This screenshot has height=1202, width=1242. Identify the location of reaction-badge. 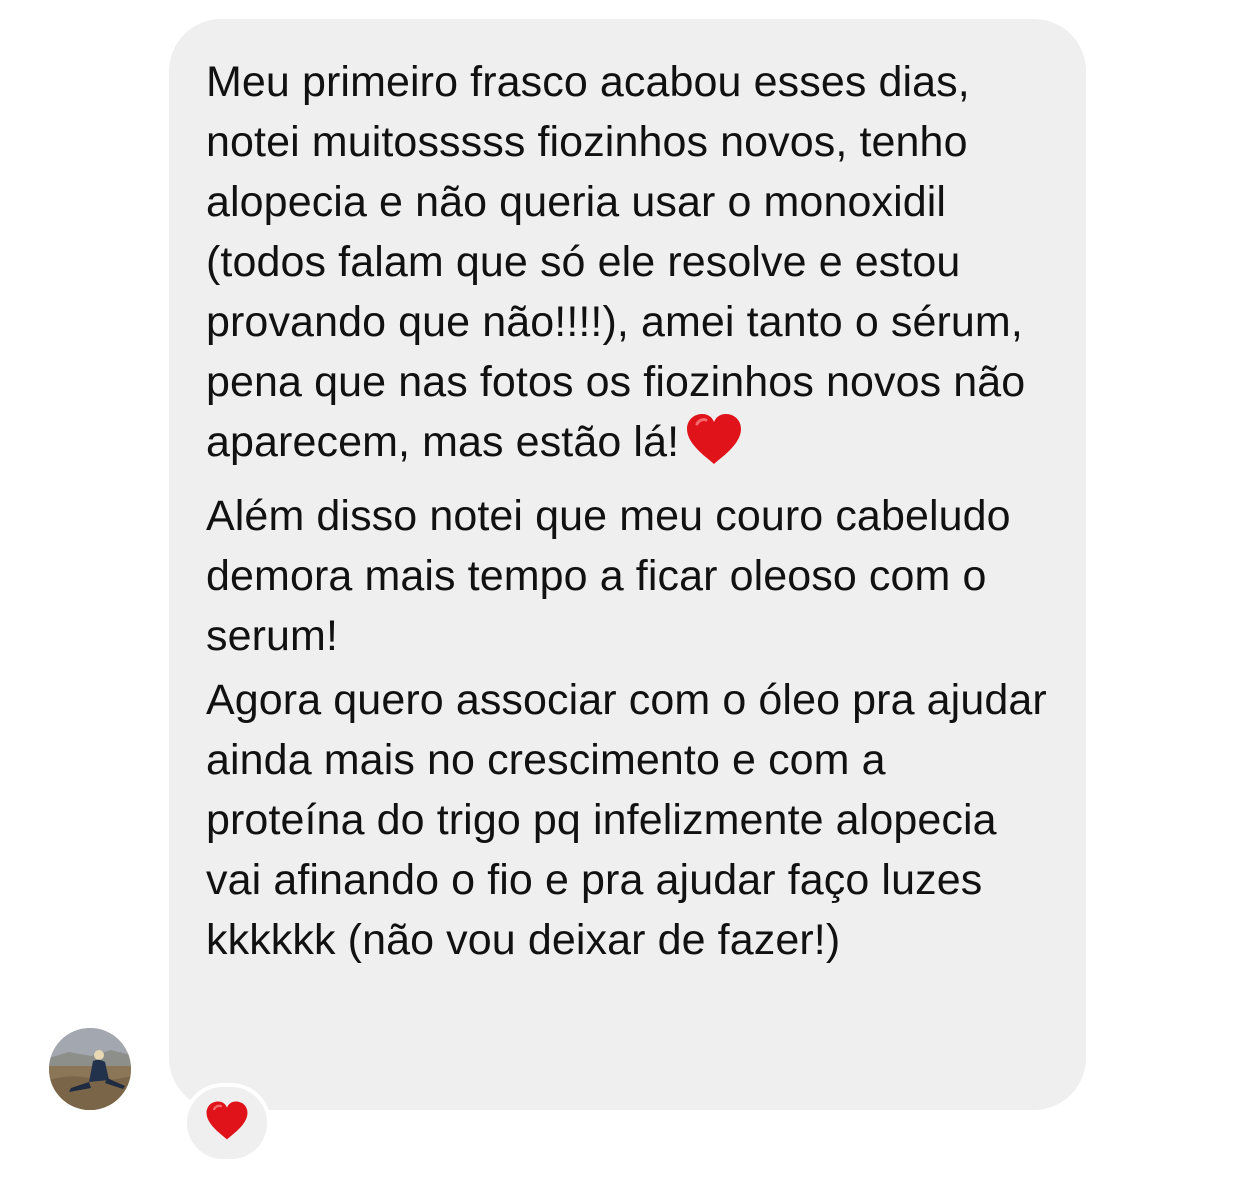
(227, 1123).